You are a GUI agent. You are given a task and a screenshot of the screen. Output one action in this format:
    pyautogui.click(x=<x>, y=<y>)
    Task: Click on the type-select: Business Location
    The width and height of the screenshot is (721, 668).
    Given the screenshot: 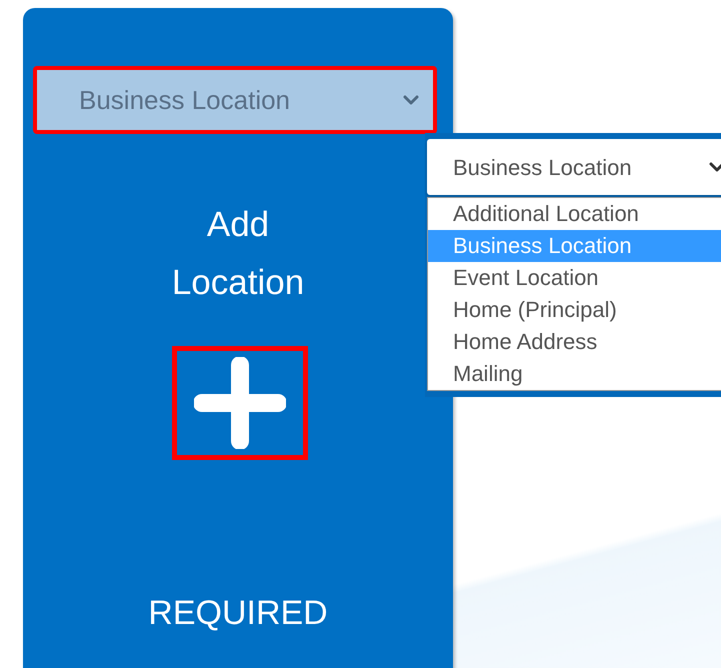 What is the action you would take?
    pyautogui.click(x=574, y=167)
    